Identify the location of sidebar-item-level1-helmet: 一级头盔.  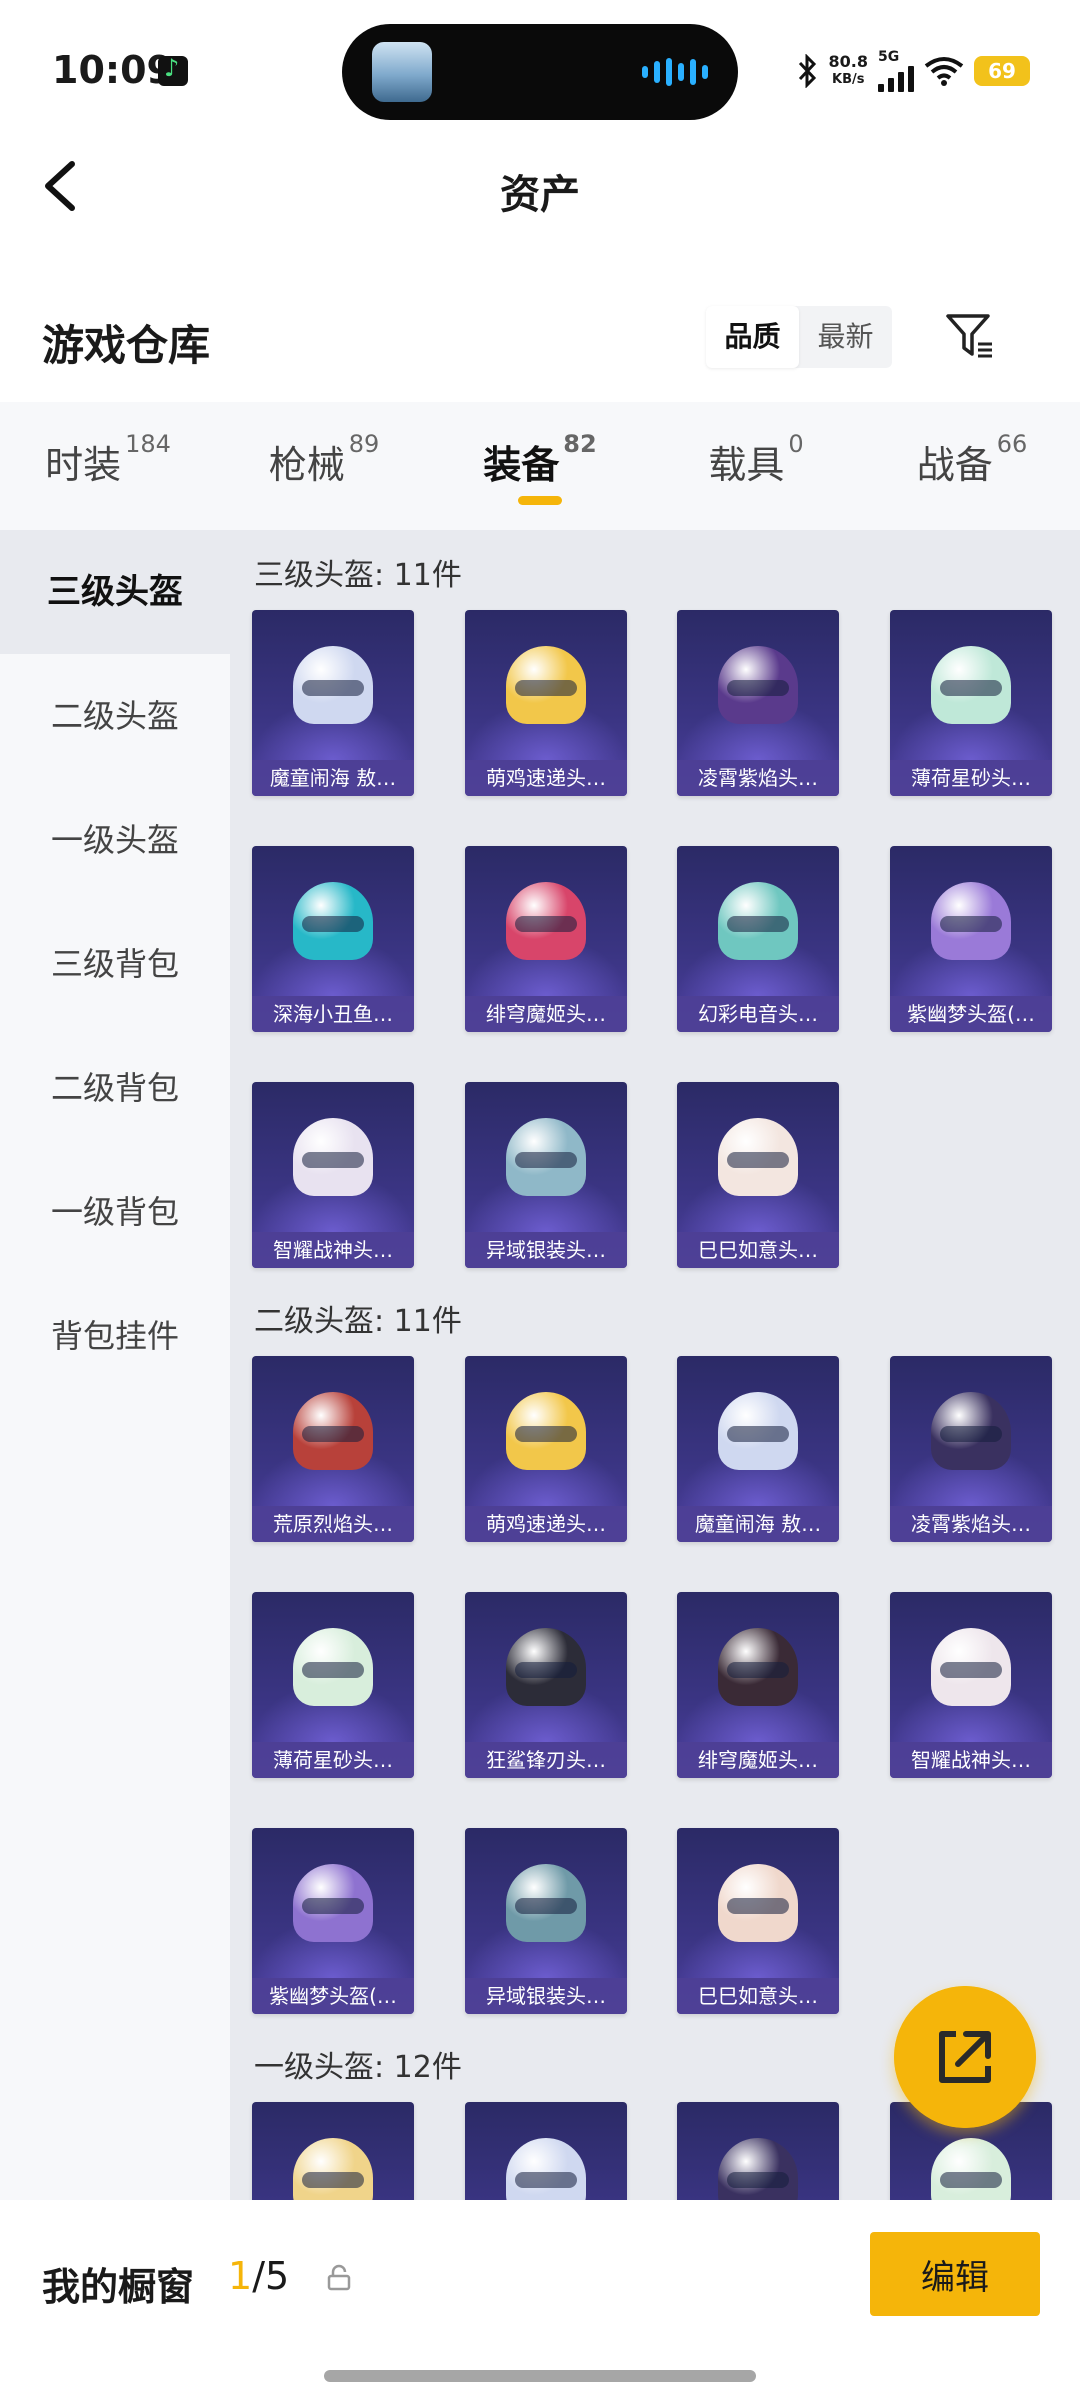
(115, 840).